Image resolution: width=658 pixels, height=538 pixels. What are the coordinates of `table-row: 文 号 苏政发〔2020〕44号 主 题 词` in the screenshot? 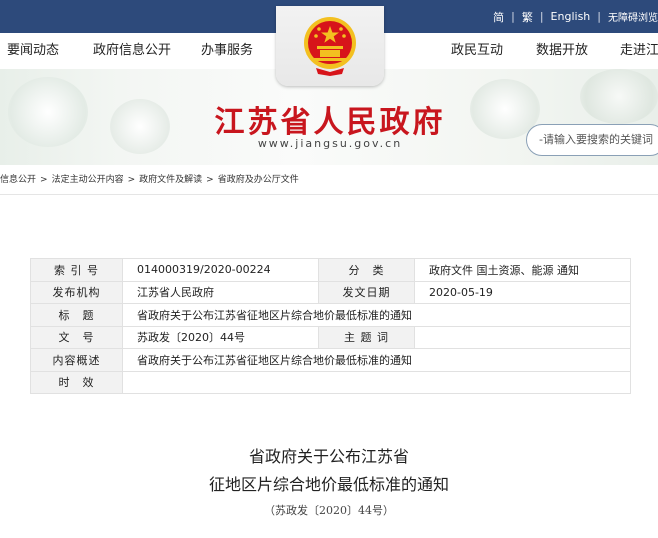 It's located at (330, 337).